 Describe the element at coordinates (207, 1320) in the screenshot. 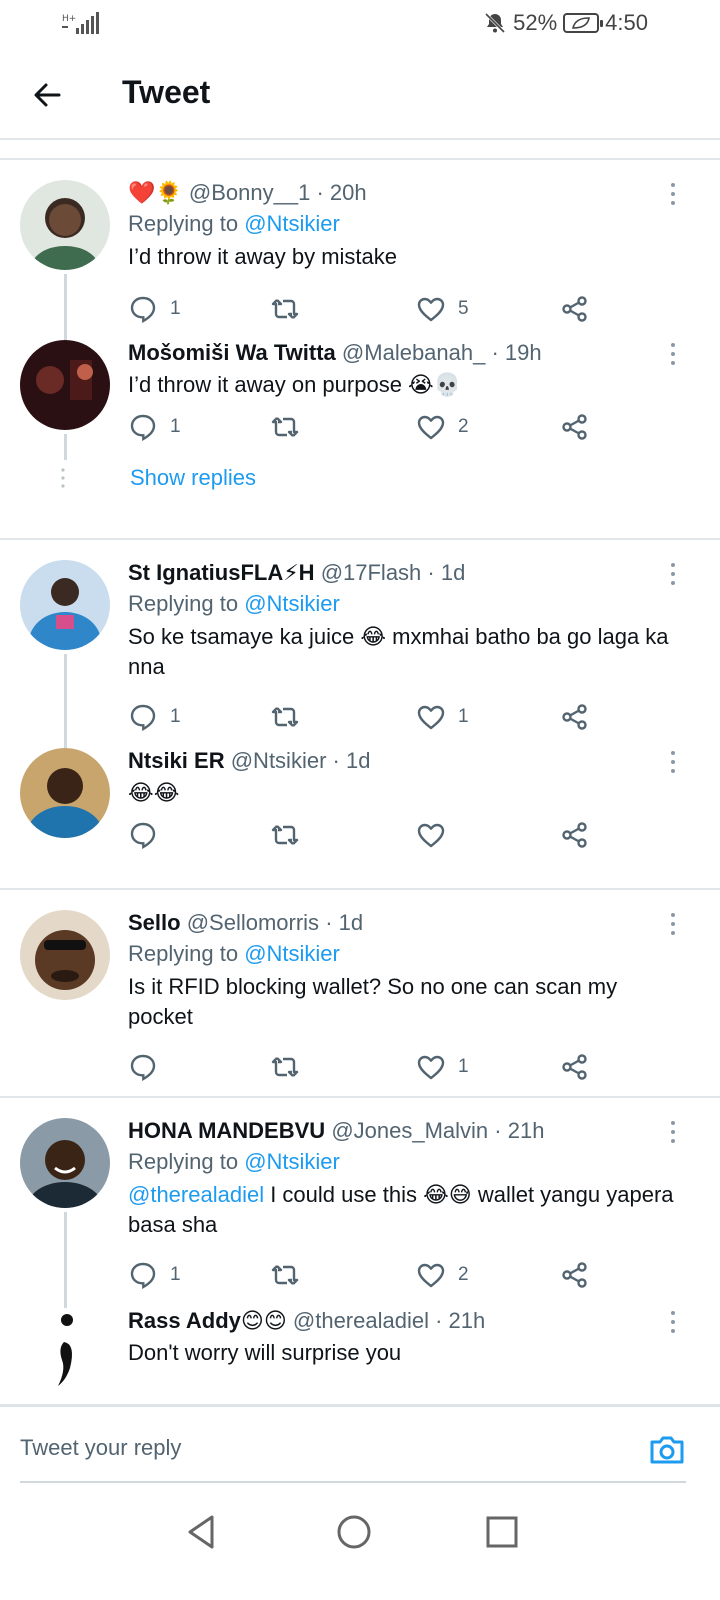

I see `user-name: Rass Addy😊😊` at that location.